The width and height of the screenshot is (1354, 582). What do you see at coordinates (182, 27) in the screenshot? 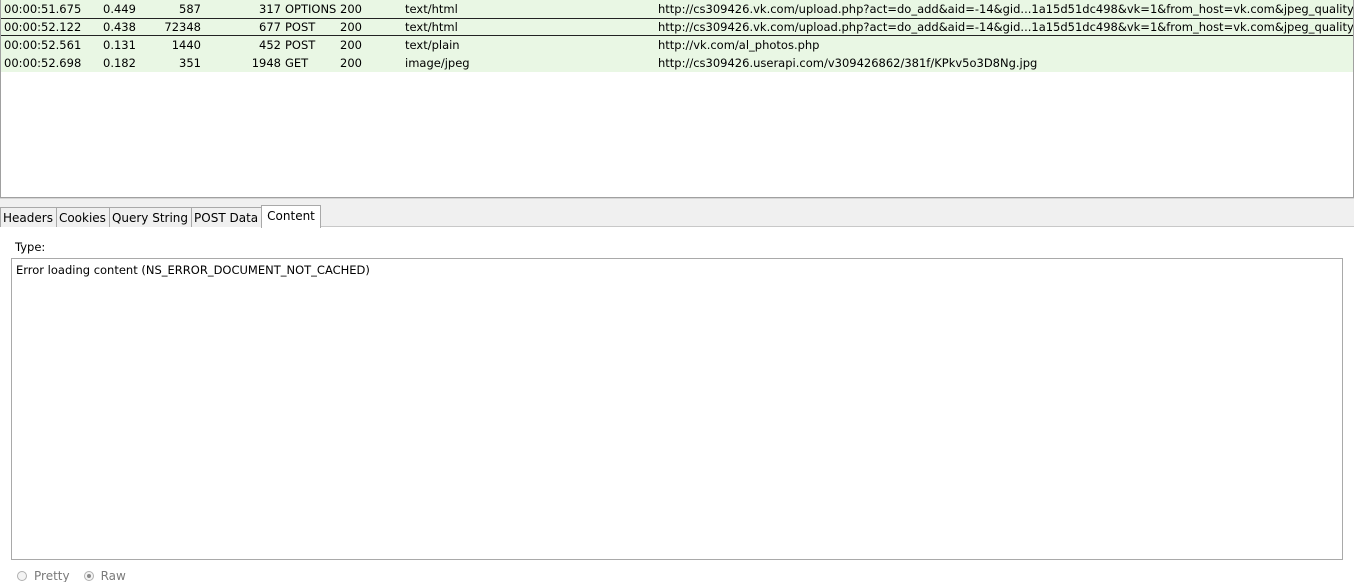
I see `request-sent-bytes: 72348` at bounding box center [182, 27].